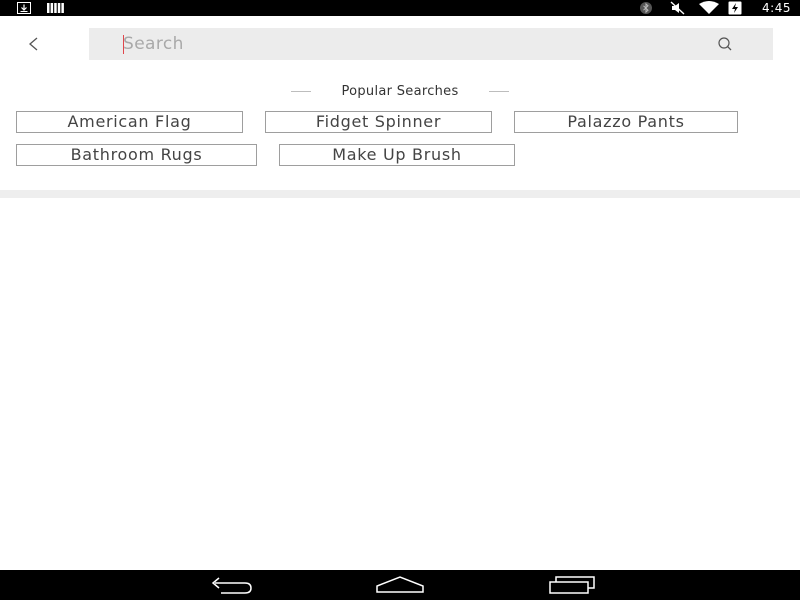  I want to click on search-icon, so click(725, 44).